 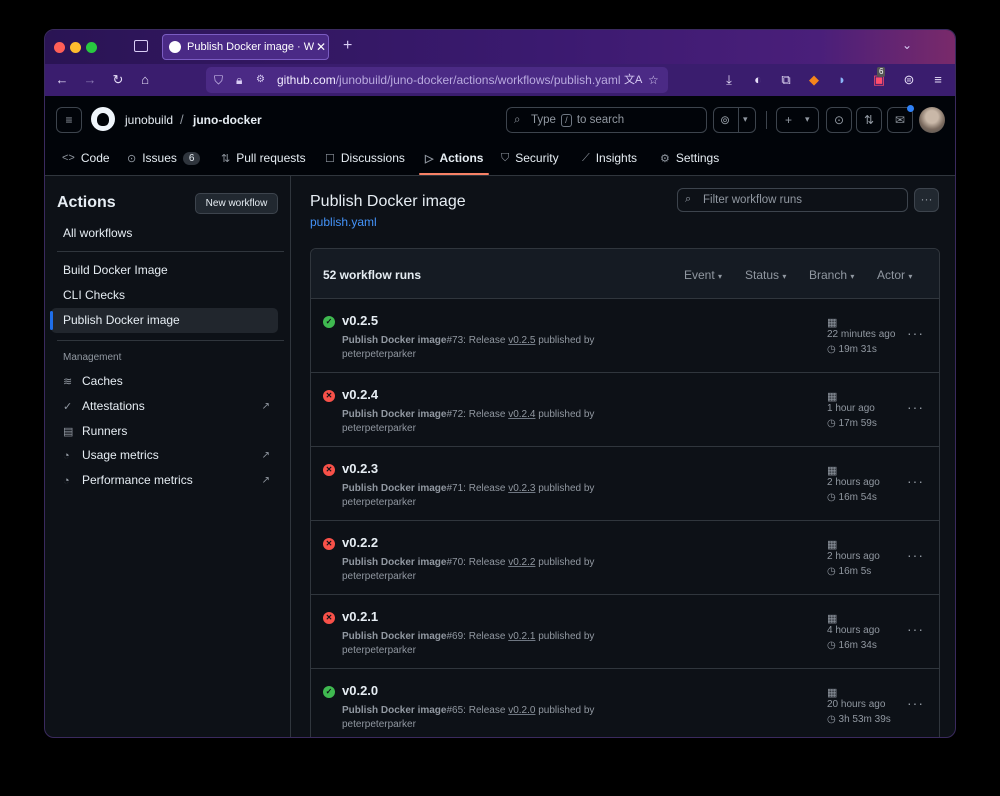 I want to click on close-window-button, so click(x=59, y=47).